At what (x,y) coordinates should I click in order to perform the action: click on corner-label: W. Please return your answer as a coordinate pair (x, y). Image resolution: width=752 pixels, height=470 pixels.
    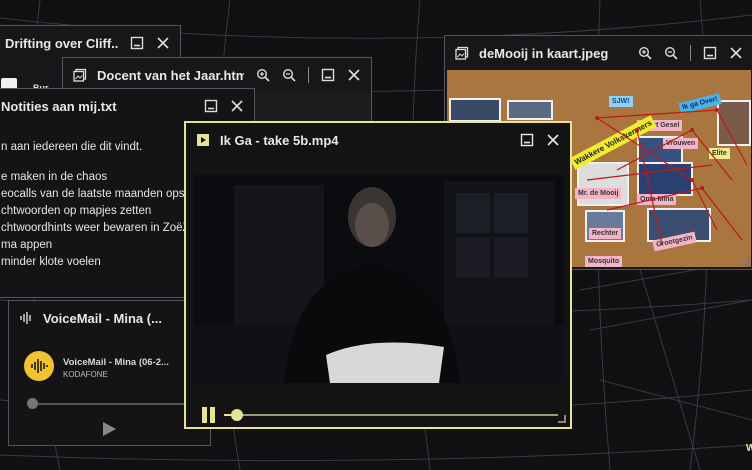
    Looking at the image, I should click on (749, 448).